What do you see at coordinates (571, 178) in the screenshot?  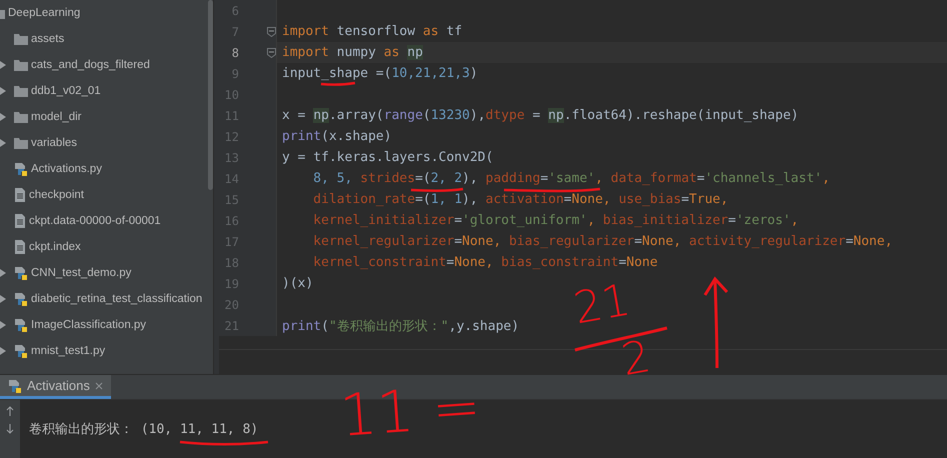 I see `code-line: 8, 5, strides=(2, 2), padding='same', data_format='channels_last',` at bounding box center [571, 178].